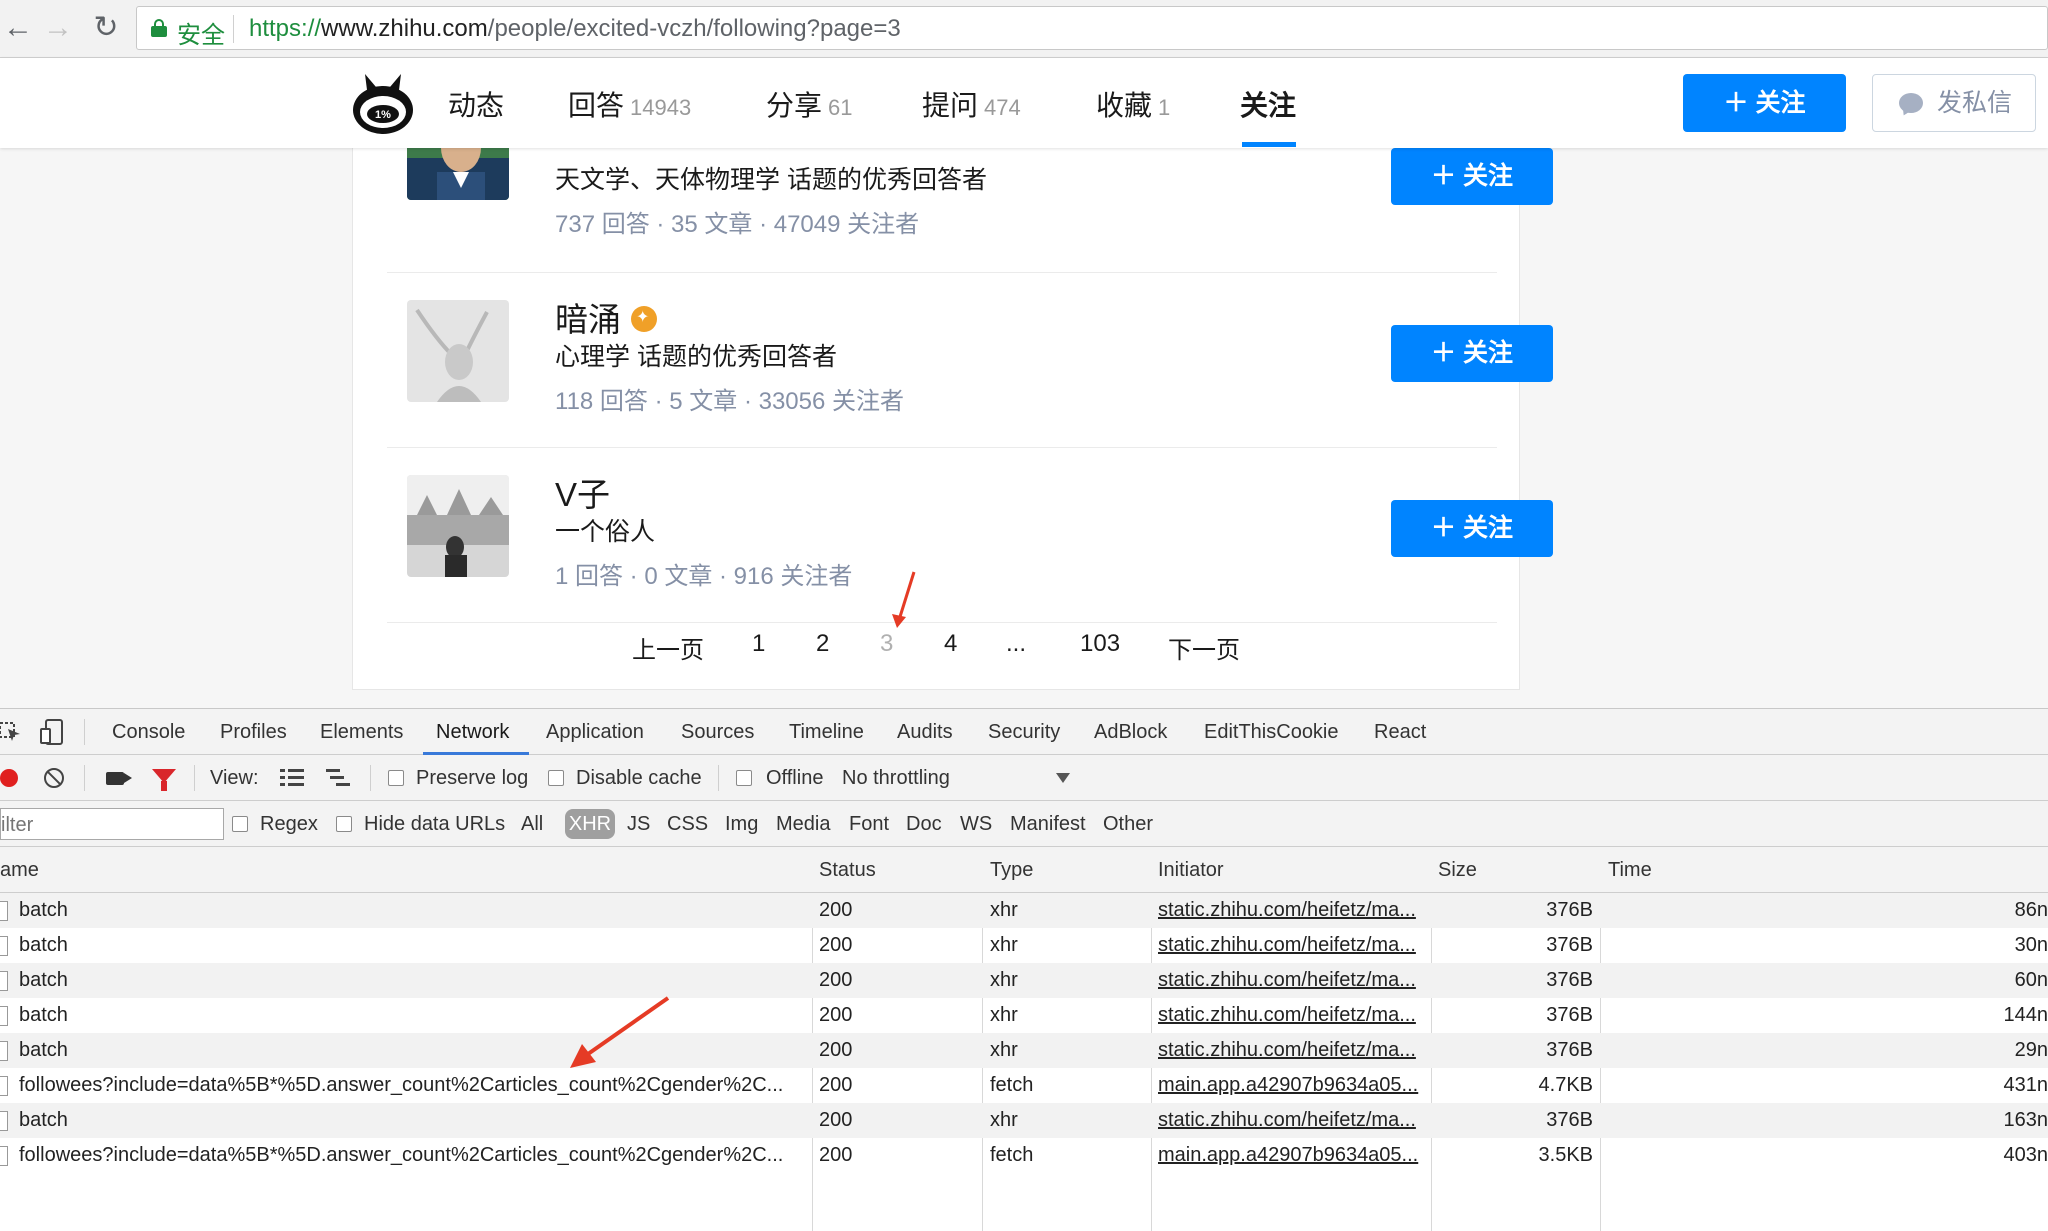  I want to click on column-header-type: Type, so click(1011, 870).